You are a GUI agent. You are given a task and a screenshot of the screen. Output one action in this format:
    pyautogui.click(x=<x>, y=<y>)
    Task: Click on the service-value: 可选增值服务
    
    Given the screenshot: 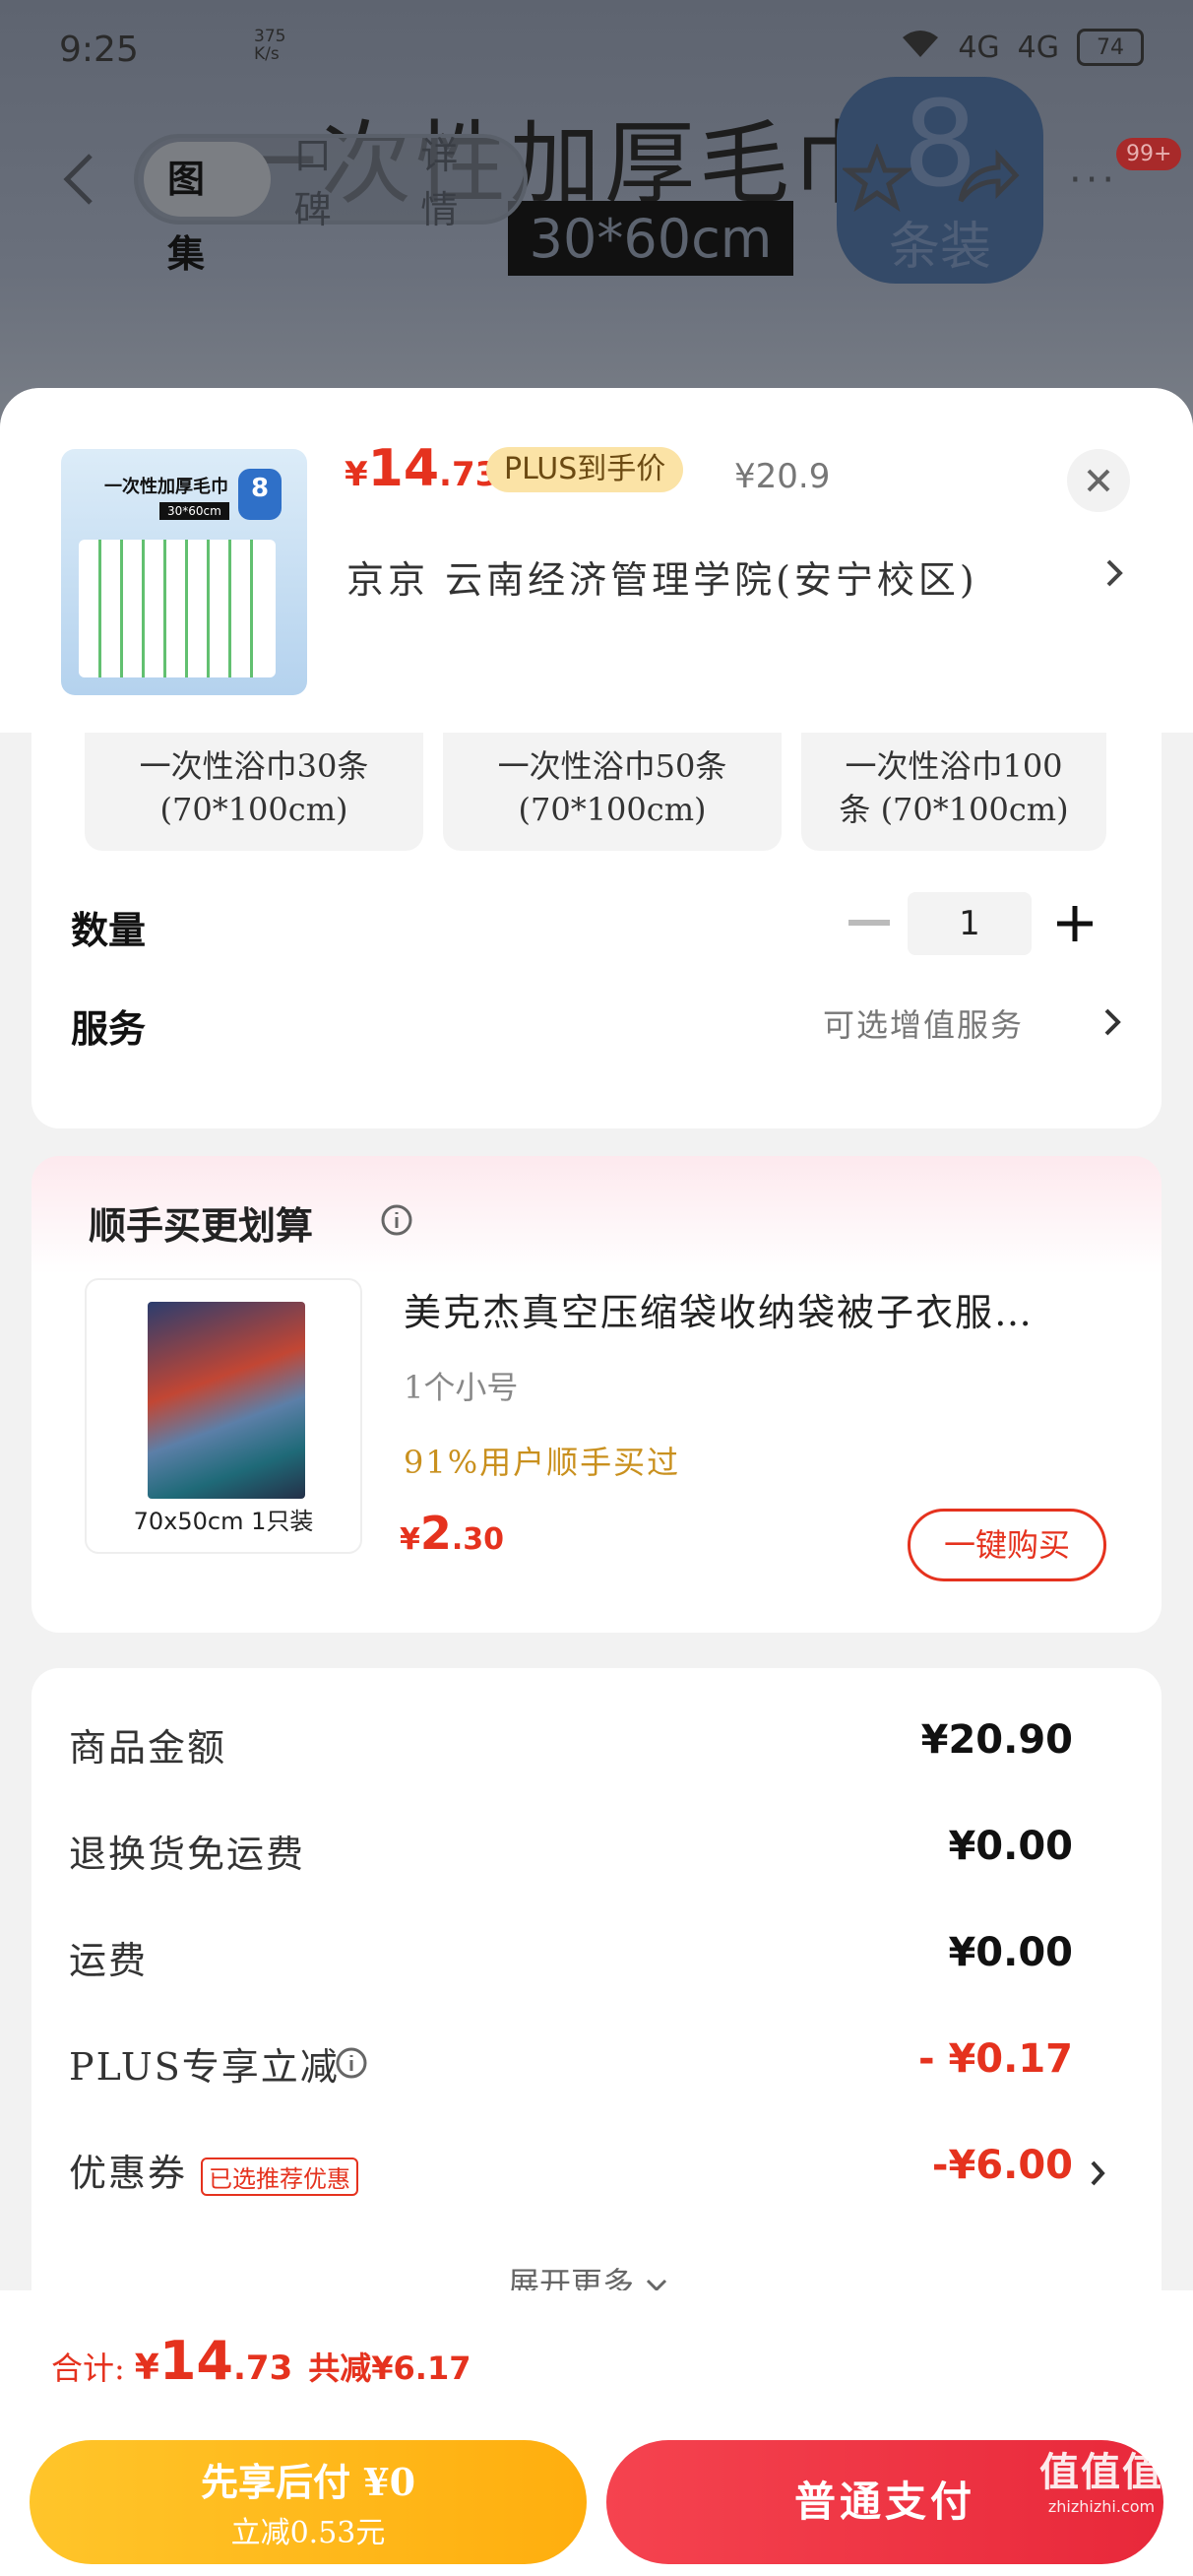 What is the action you would take?
    pyautogui.click(x=923, y=1023)
    